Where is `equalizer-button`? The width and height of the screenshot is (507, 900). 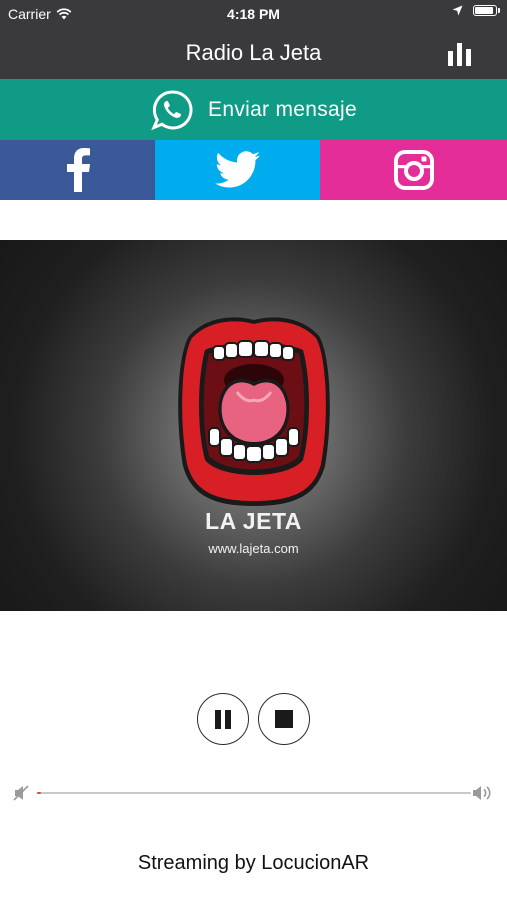 equalizer-button is located at coordinates (460, 54).